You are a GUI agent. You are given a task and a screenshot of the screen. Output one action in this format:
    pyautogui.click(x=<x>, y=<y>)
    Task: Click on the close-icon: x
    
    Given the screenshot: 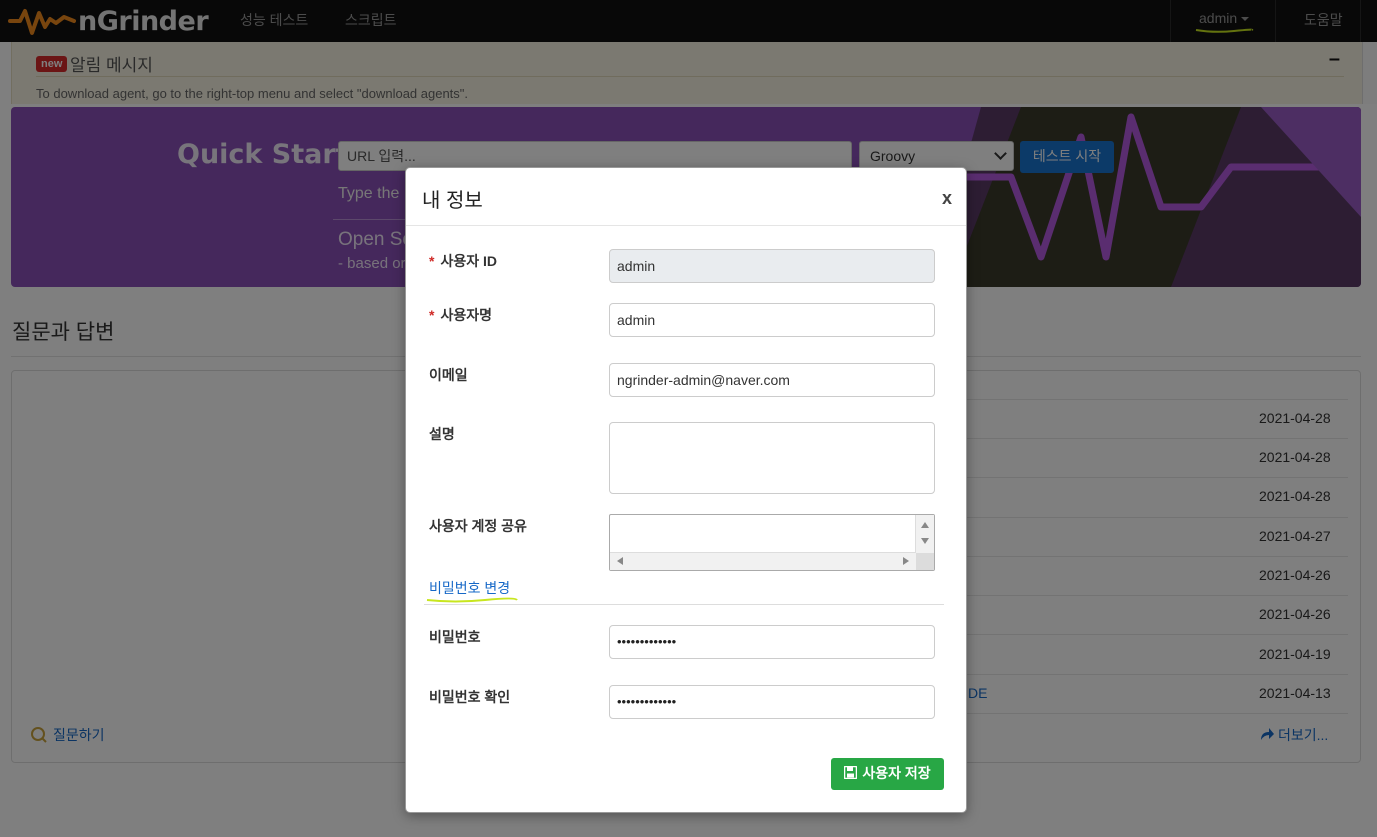 What is the action you would take?
    pyautogui.click(x=947, y=198)
    